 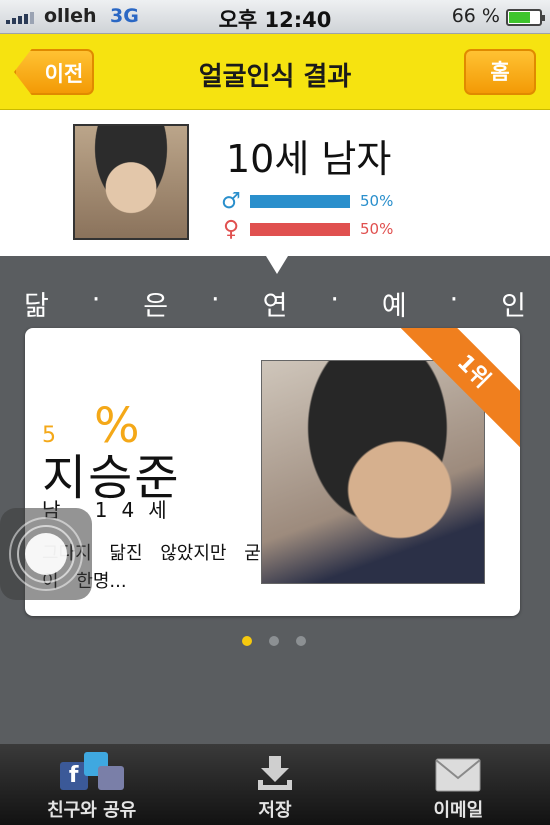 What do you see at coordinates (91, 773) in the screenshot?
I see `share-icon: f` at bounding box center [91, 773].